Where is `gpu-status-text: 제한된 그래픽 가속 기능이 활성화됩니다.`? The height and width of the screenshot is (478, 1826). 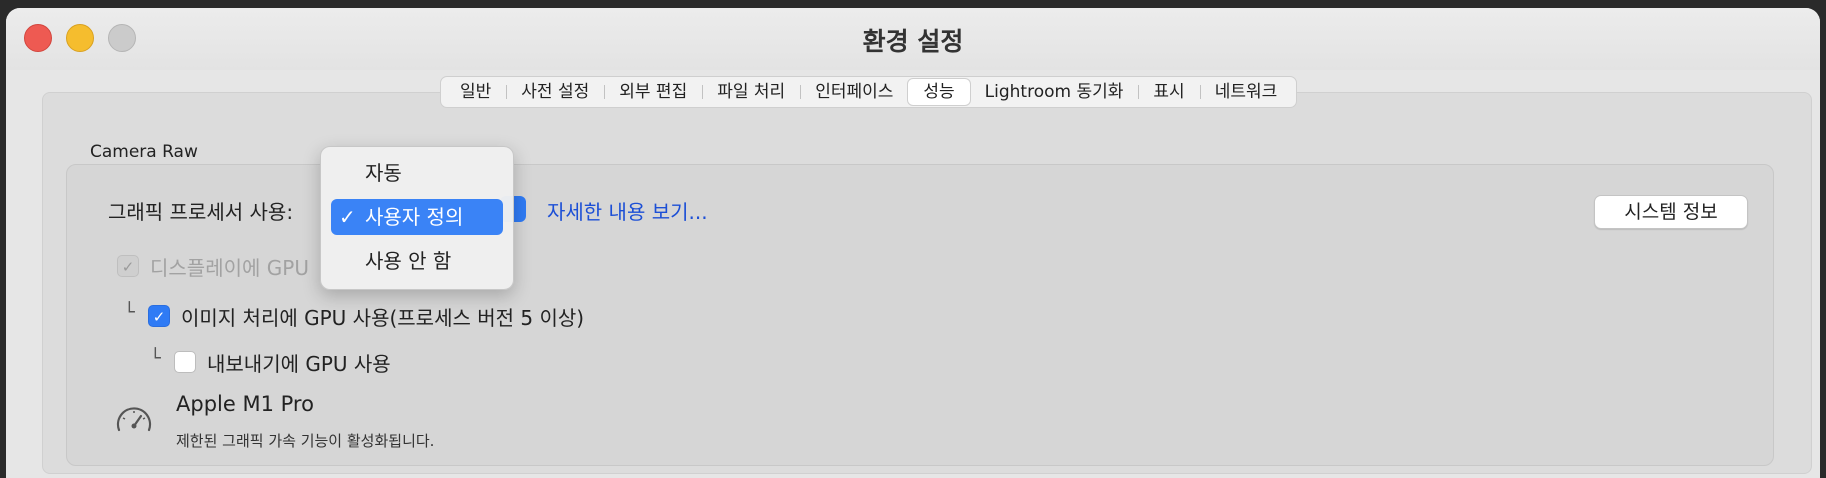
gpu-status-text: 제한된 그래픽 가속 기능이 활성화됩니다. is located at coordinates (305, 441).